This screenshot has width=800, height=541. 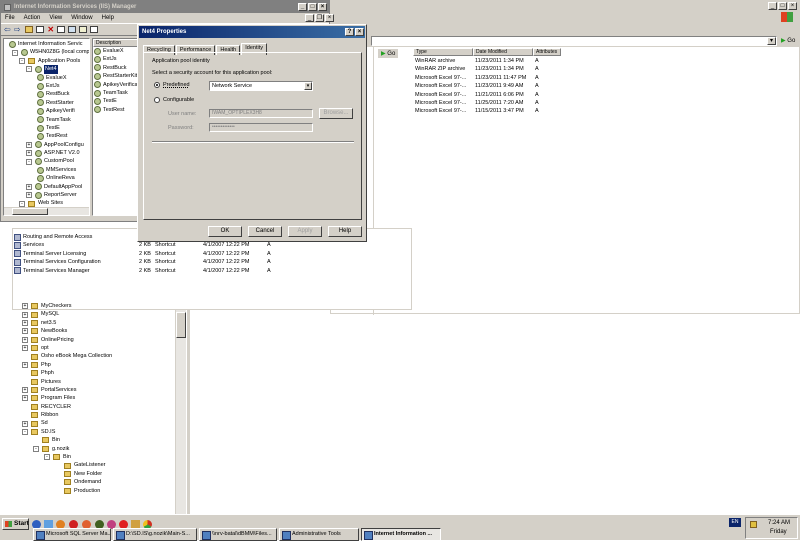 I want to click on iis-maximize-button: □, so click(x=312, y=7).